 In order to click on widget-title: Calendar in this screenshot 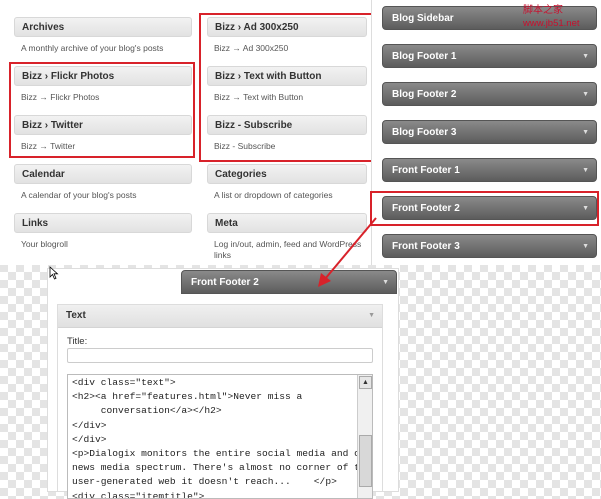, I will do `click(103, 174)`.